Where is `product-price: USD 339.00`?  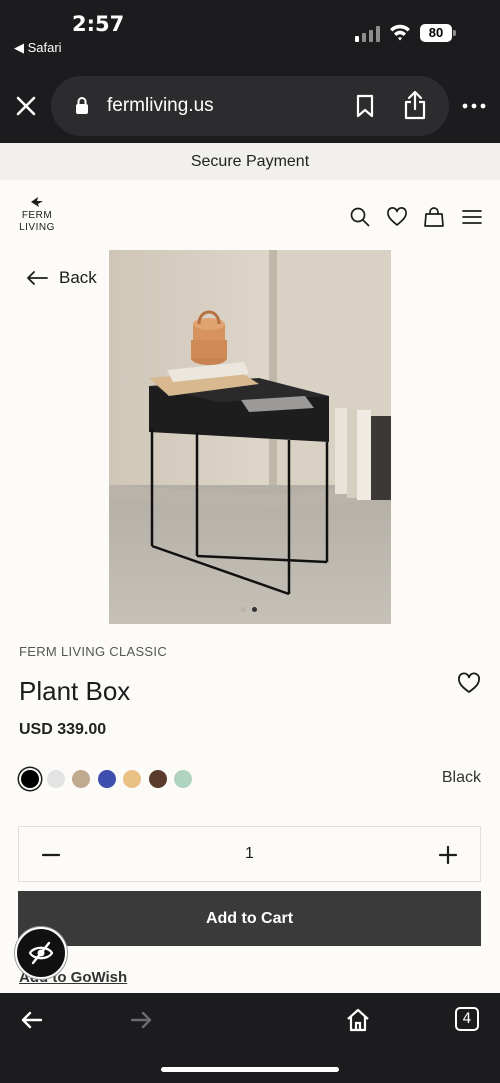
product-price: USD 339.00 is located at coordinates (63, 729).